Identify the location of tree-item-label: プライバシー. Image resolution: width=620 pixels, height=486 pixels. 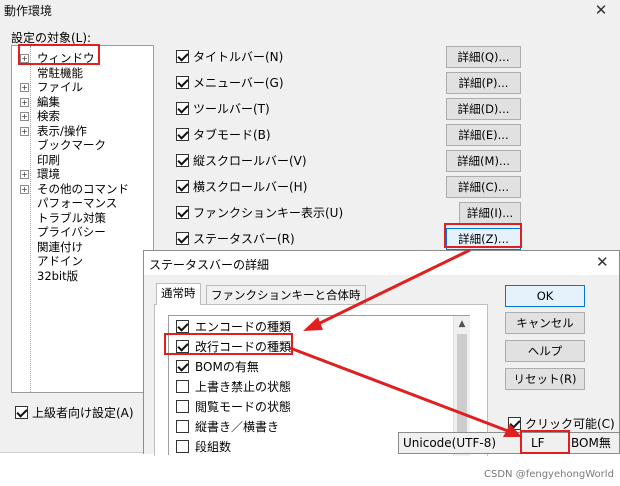
(71, 232).